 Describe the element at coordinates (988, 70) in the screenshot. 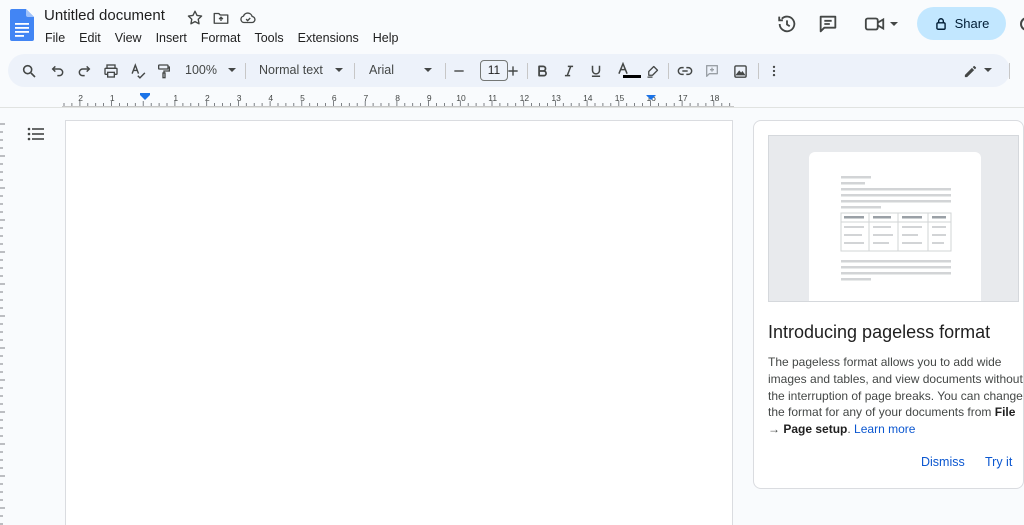

I see `editing-mode-dropdown-icon` at that location.